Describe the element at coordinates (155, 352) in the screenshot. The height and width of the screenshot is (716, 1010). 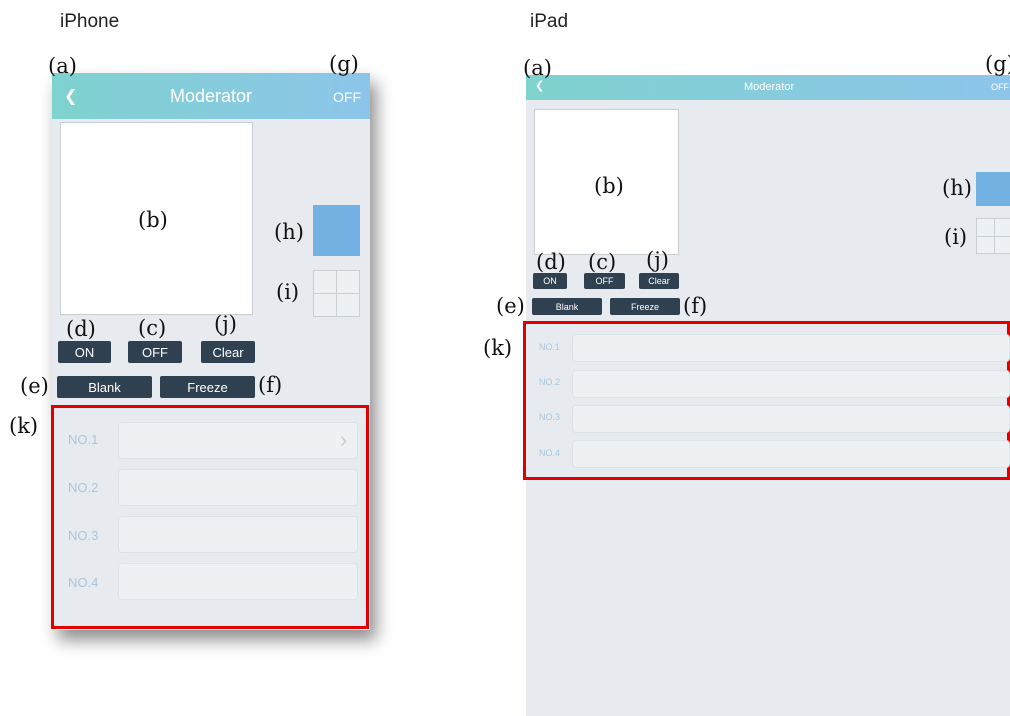
I see `iphone-off-button: OFF` at that location.